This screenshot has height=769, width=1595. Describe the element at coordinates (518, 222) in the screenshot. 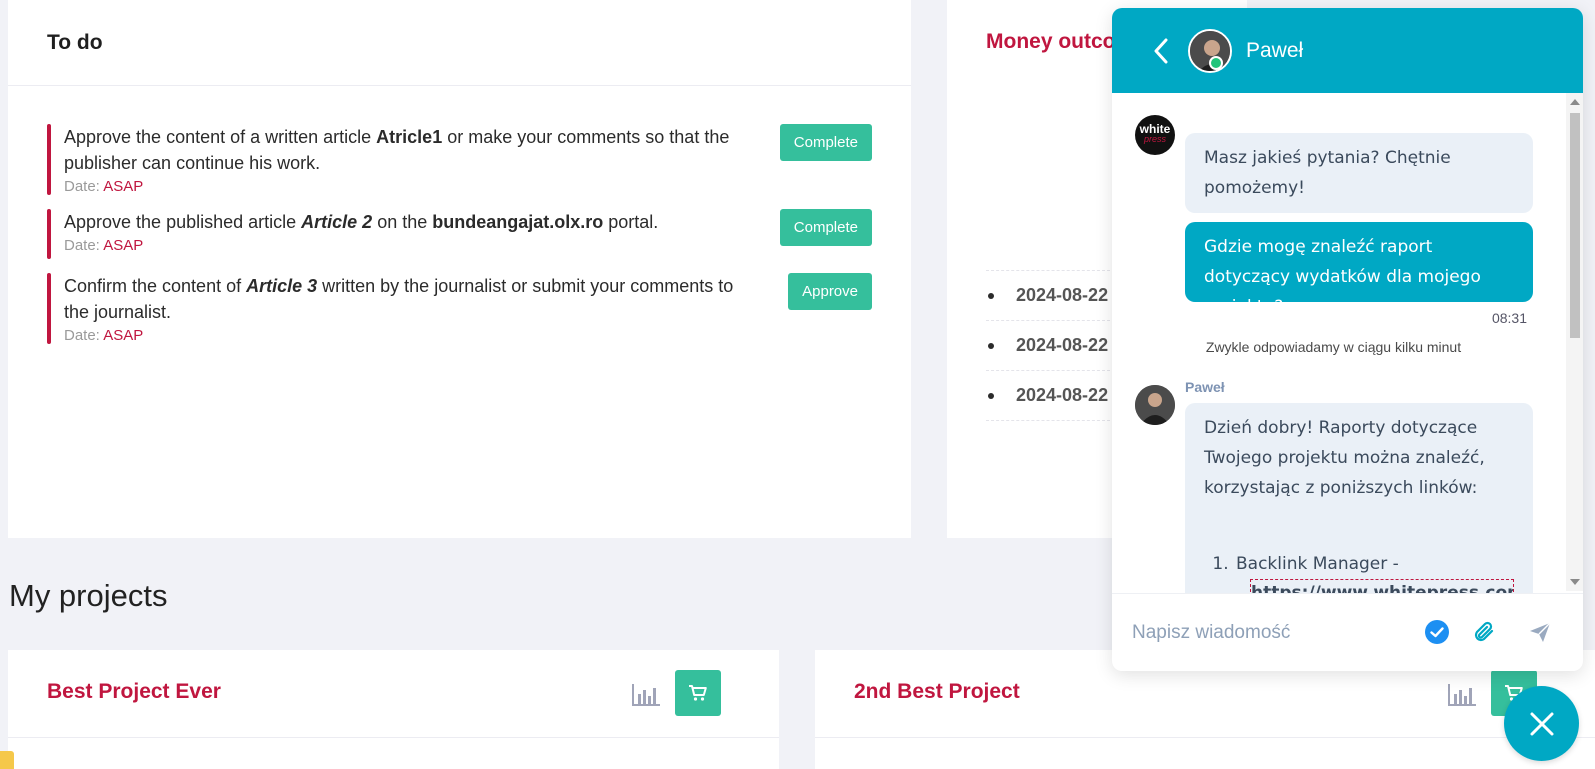

I see `todo-portal-name: bundeangajat.olx.ro` at that location.